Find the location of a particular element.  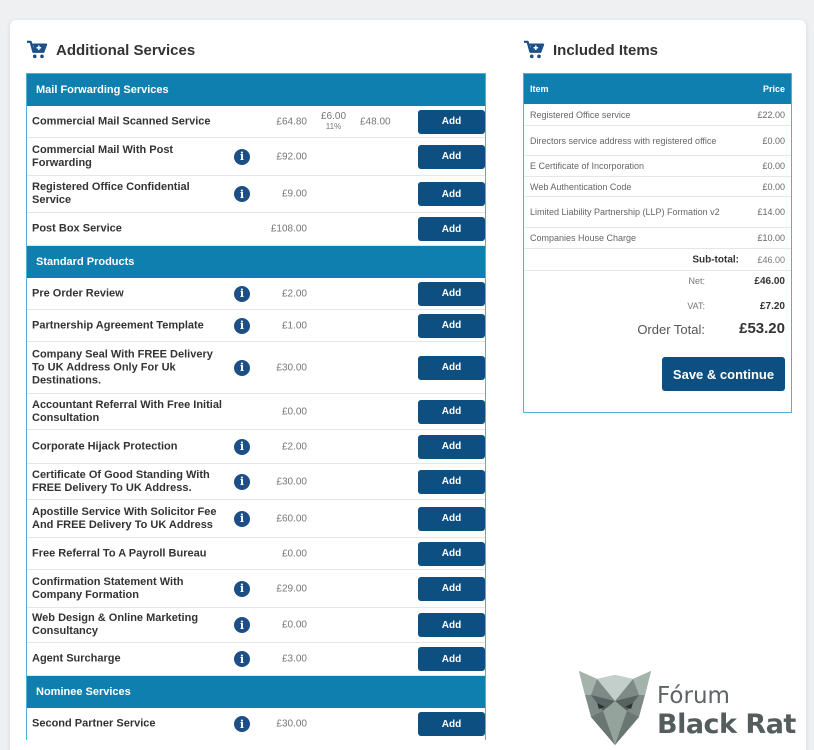

service-price: £64.80 is located at coordinates (291, 121).